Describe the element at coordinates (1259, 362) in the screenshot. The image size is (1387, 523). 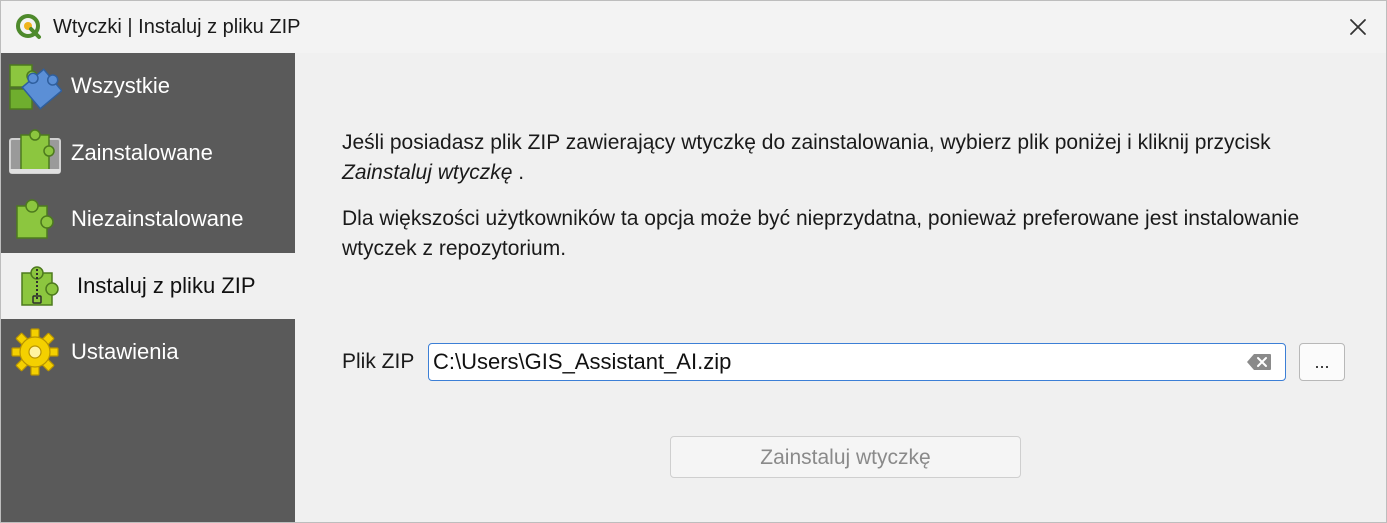
I see `clear-text-icon` at that location.